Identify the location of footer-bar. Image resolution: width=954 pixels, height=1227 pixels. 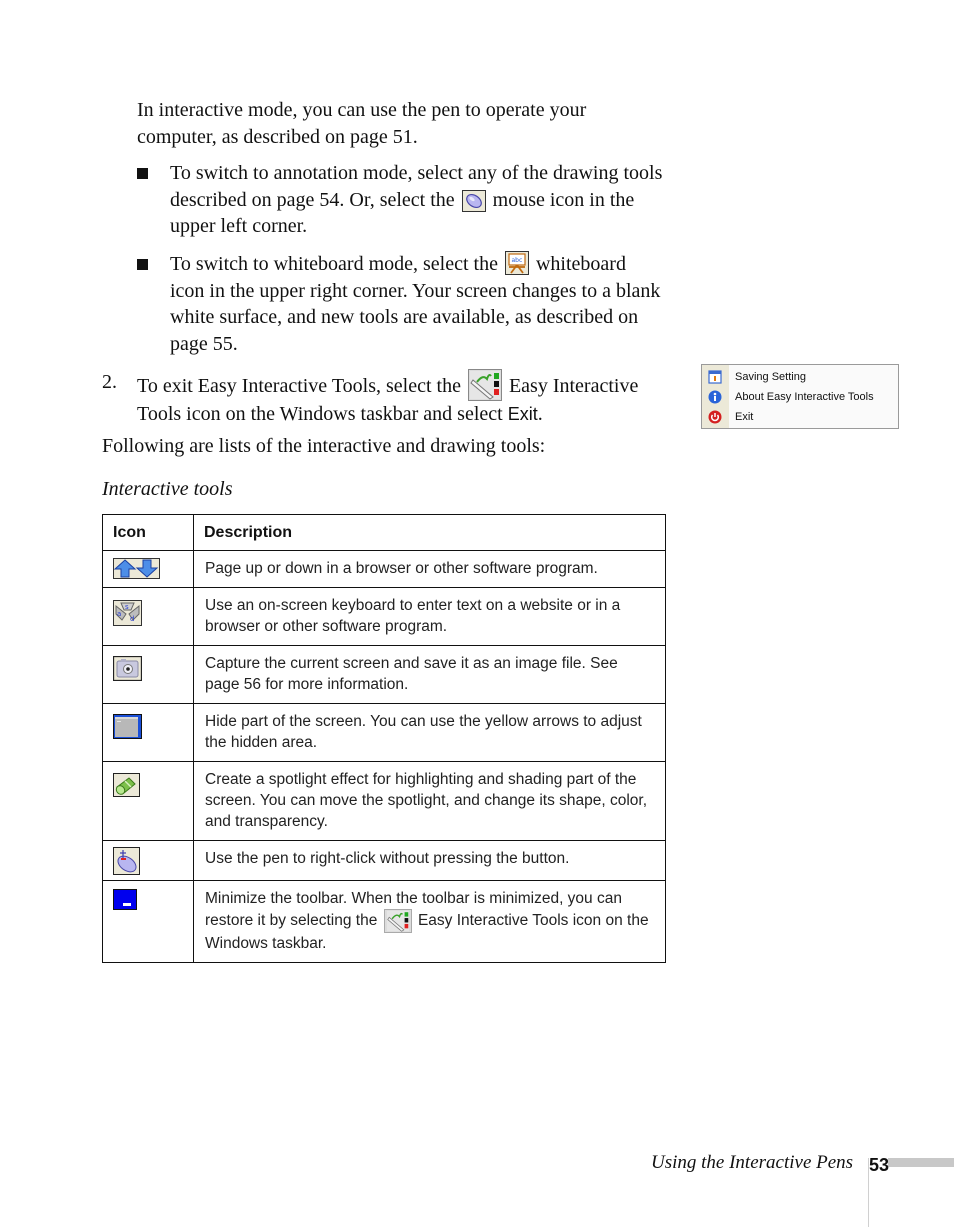
(921, 1162).